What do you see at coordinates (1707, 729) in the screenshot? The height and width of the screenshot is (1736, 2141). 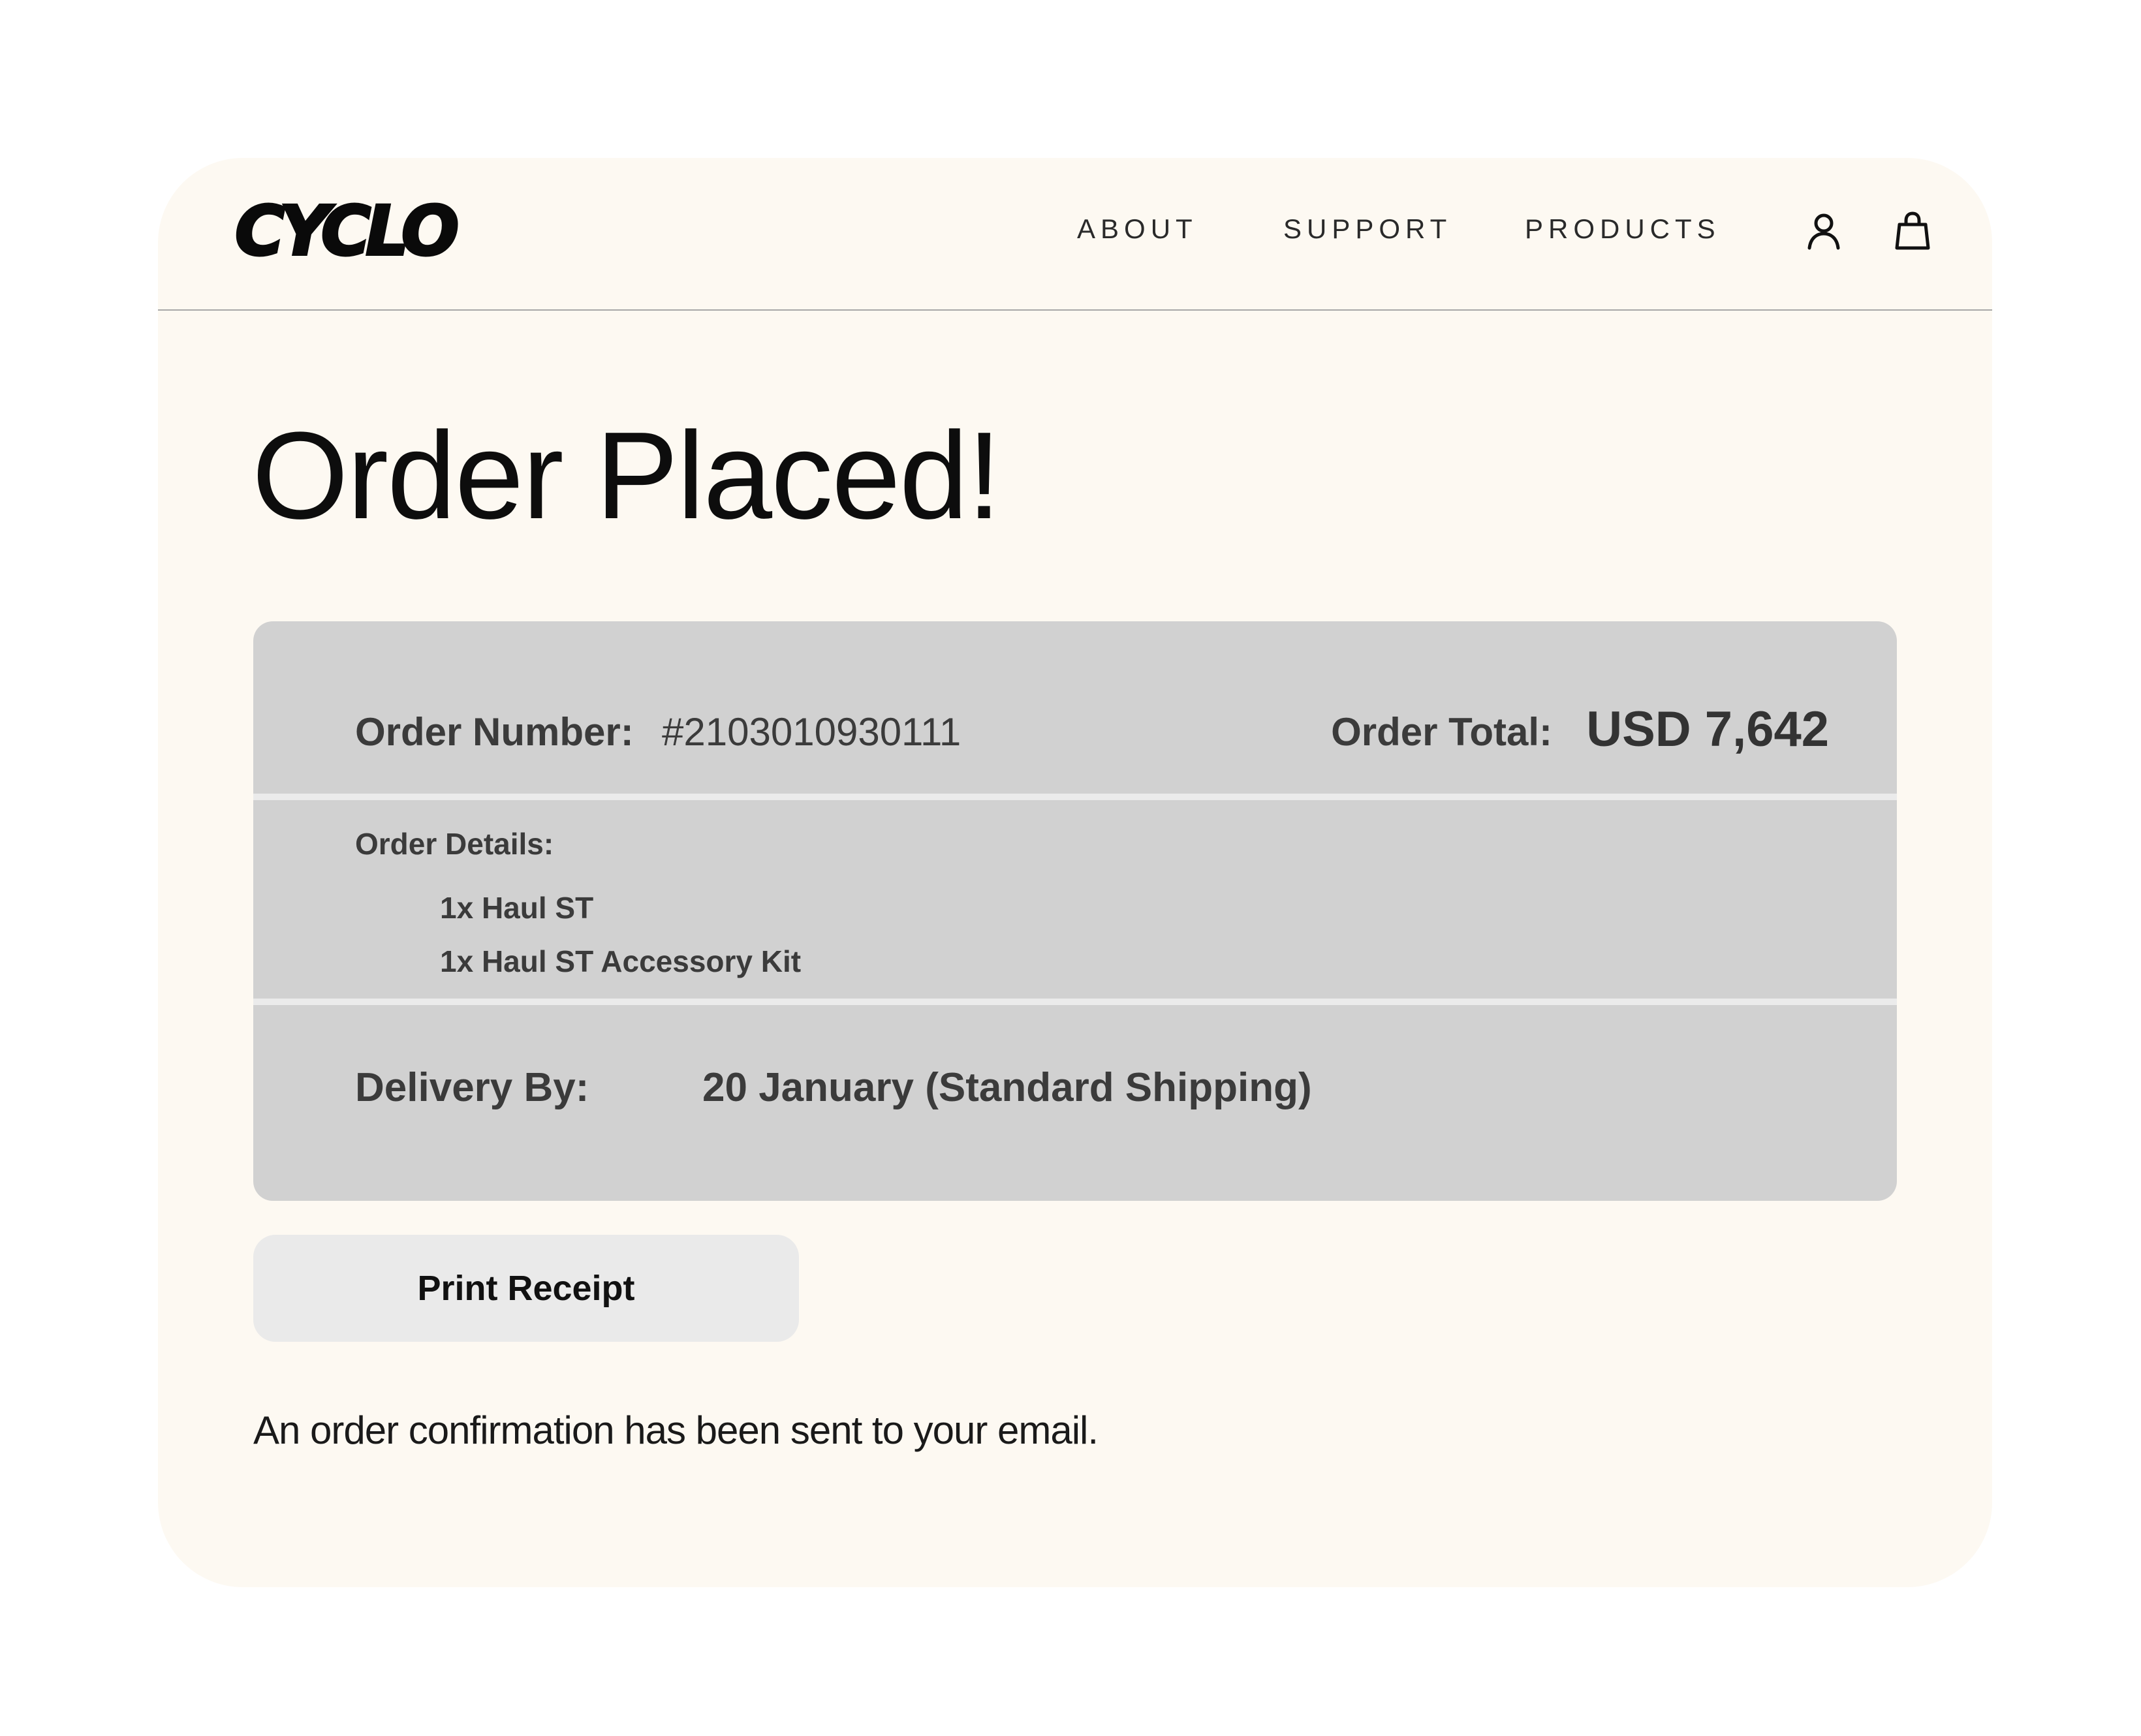 I see `order-total-value: USD 7,642` at bounding box center [1707, 729].